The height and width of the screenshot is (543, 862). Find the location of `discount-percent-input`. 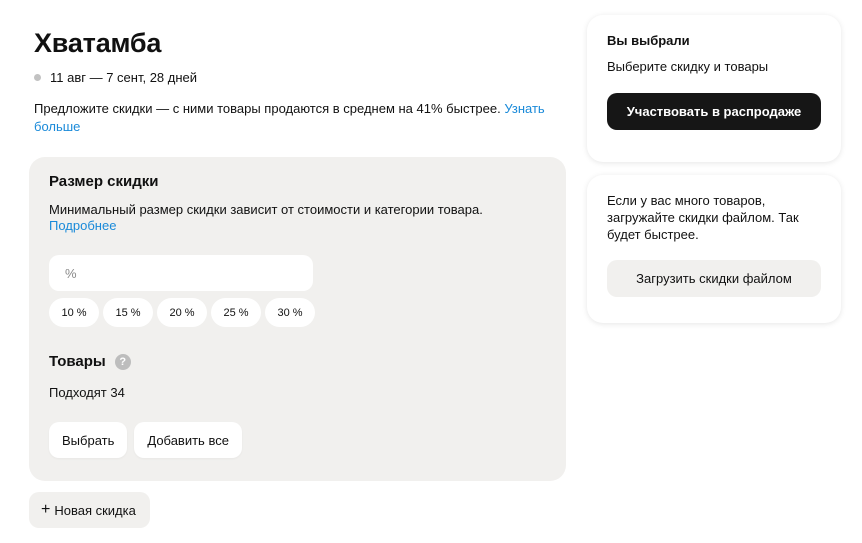

discount-percent-input is located at coordinates (181, 273).